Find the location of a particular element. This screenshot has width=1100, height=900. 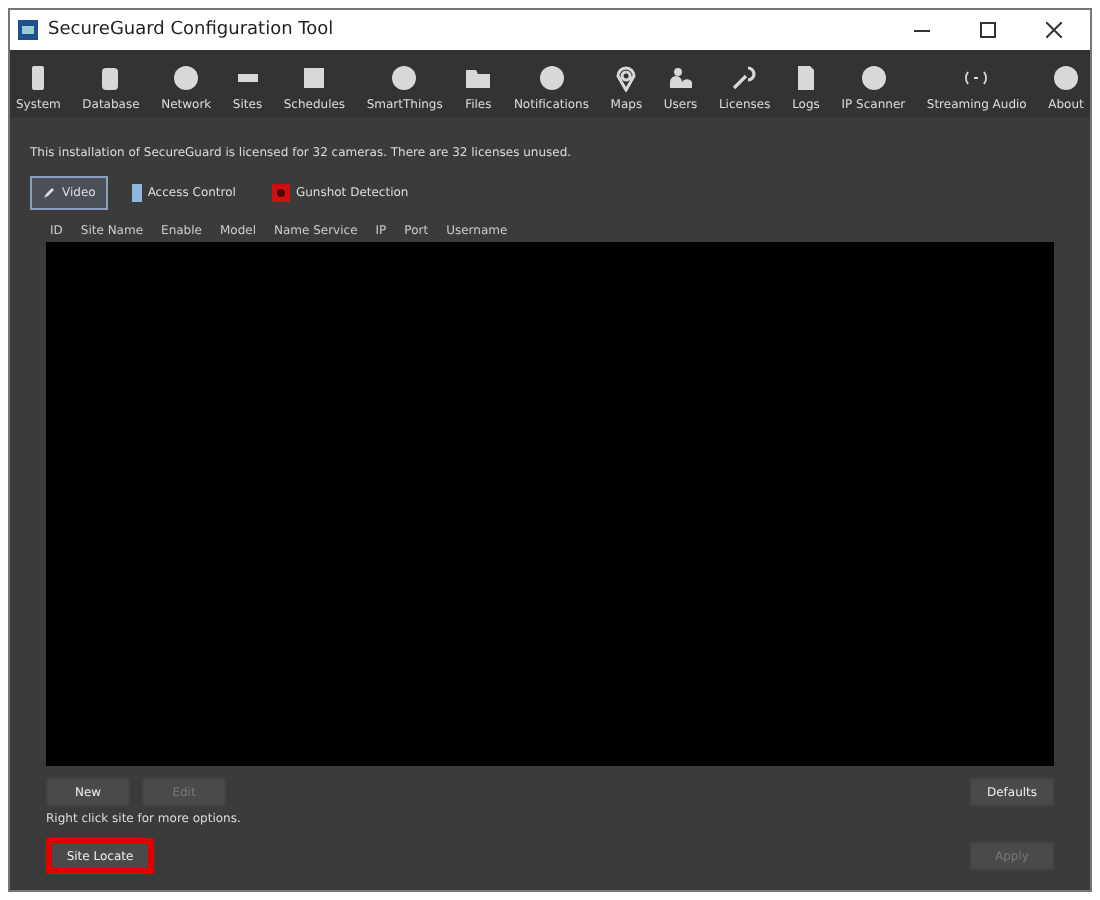

window-title: SecureGuard Configuration Tool is located at coordinates (192, 30).